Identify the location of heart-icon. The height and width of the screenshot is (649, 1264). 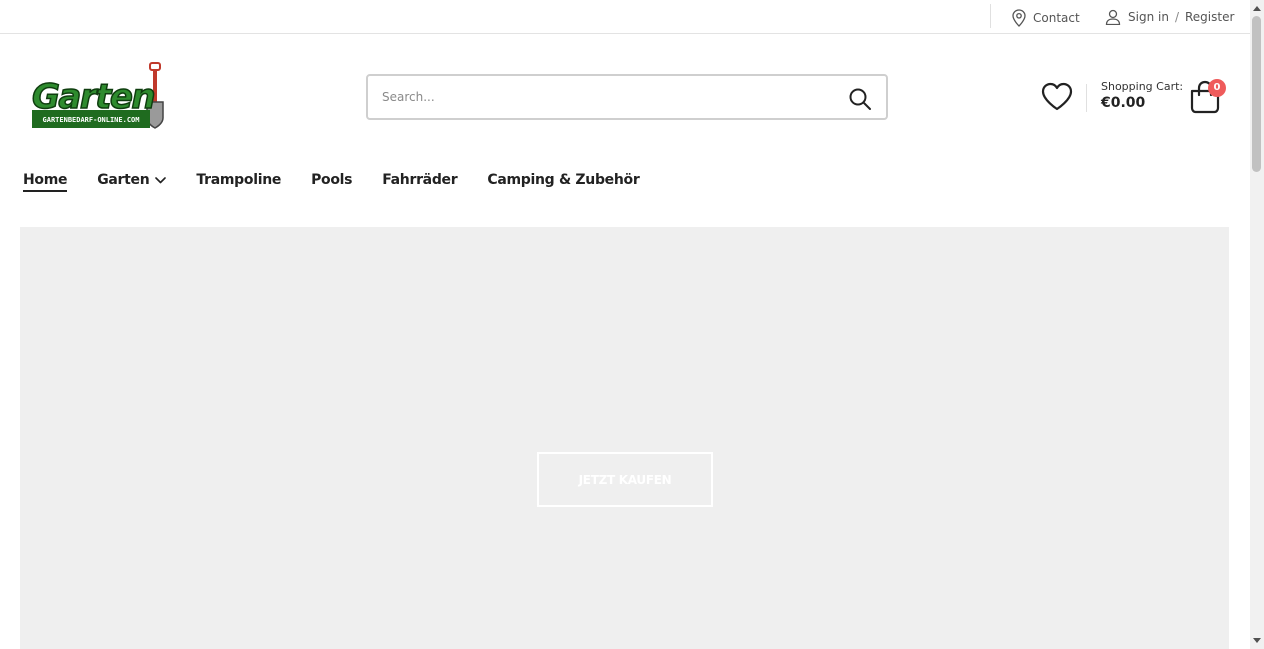
(1057, 96).